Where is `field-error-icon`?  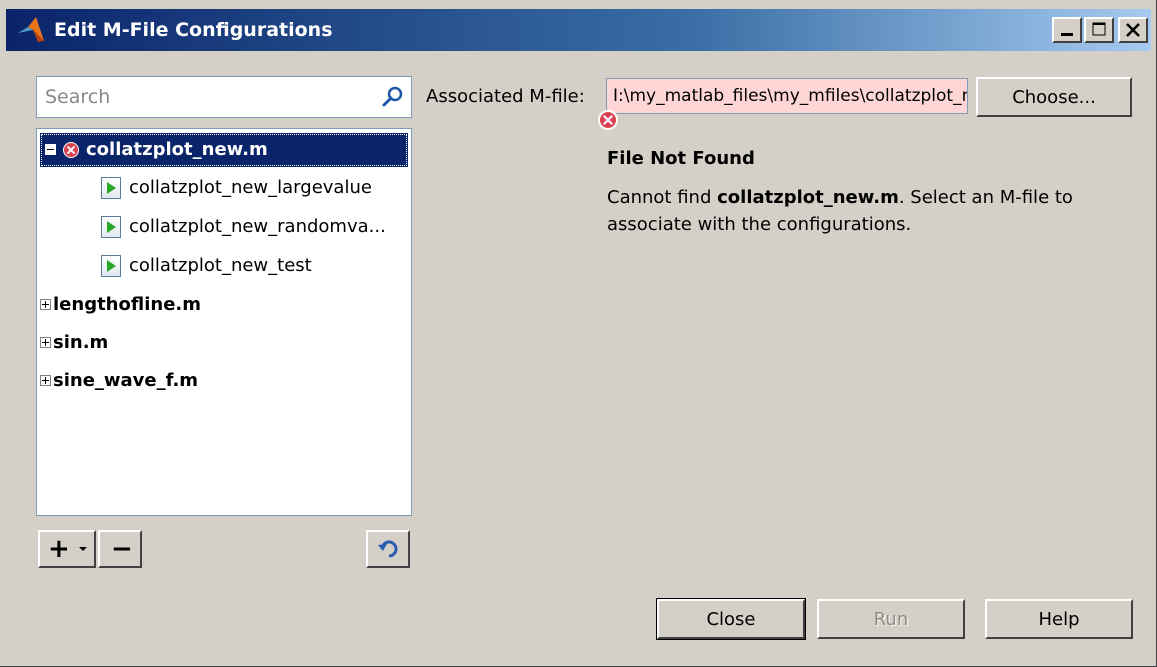
field-error-icon is located at coordinates (608, 120).